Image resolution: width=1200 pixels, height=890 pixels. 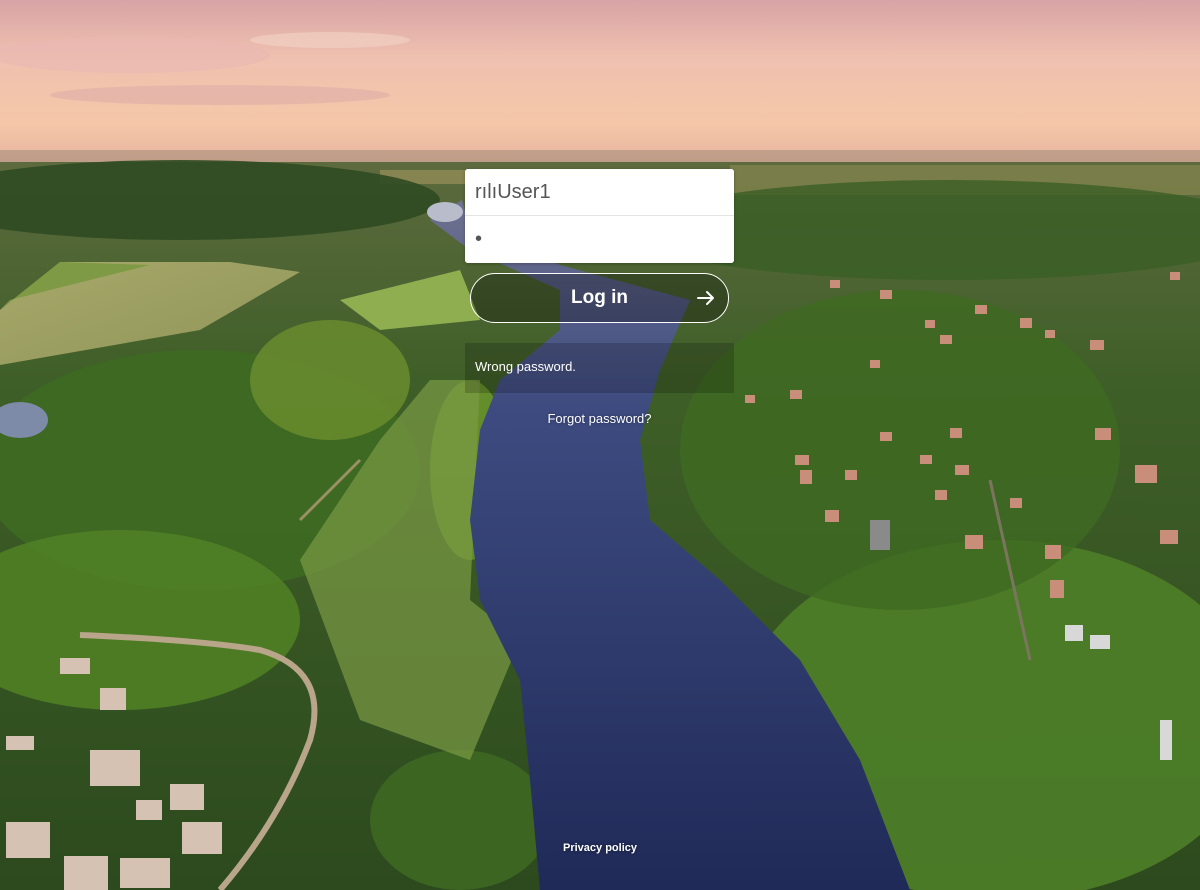 I want to click on password-input, so click(x=599, y=239).